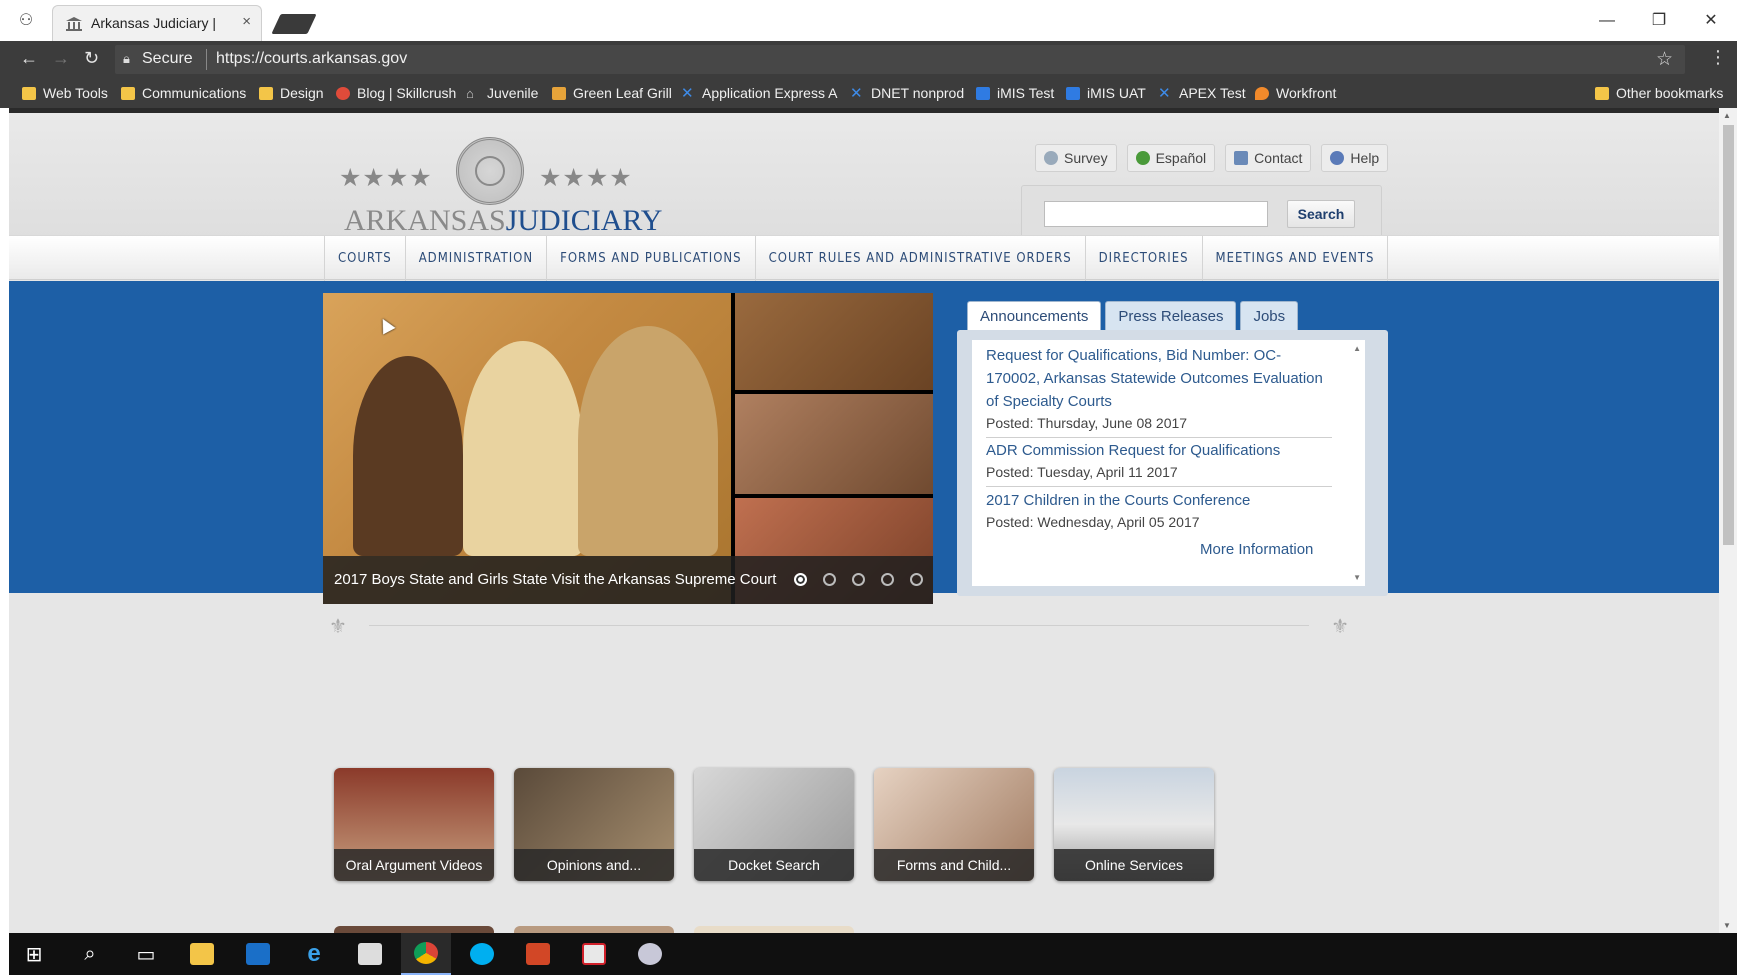  I want to click on slide-thumbnail, so click(834, 341).